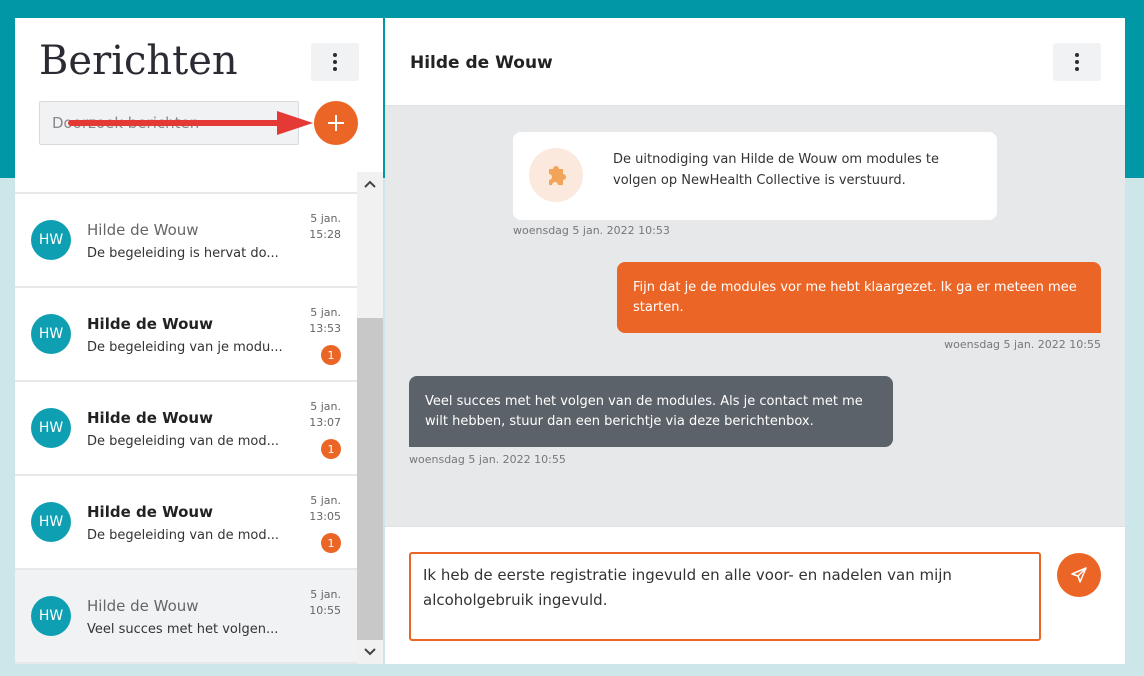 Image resolution: width=1144 pixels, height=676 pixels. I want to click on send-button, so click(1079, 575).